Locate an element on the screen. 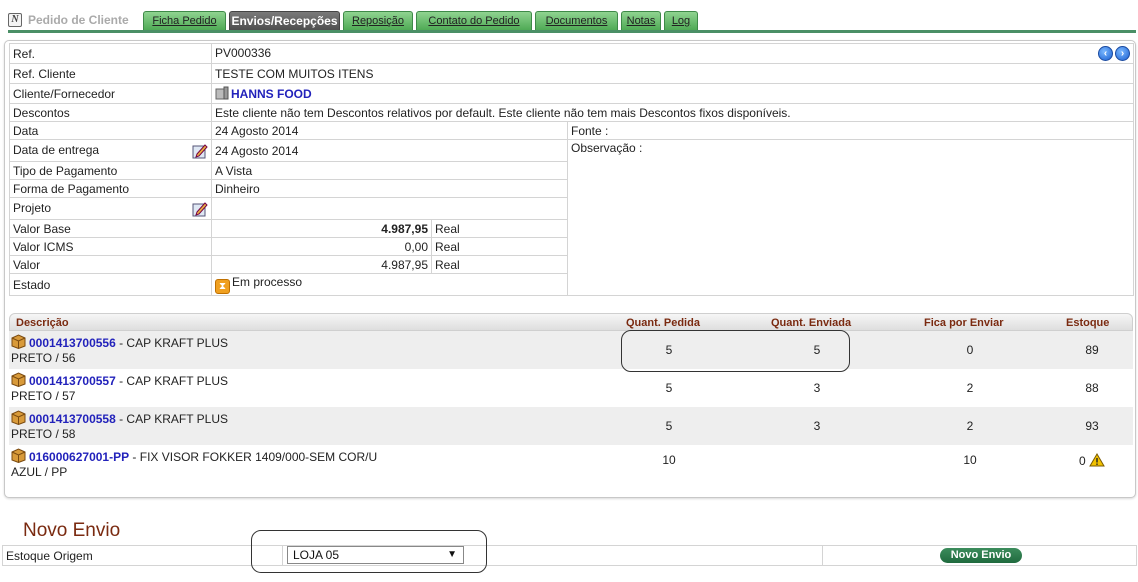 The height and width of the screenshot is (582, 1138). valor-unit: Real is located at coordinates (499, 264).